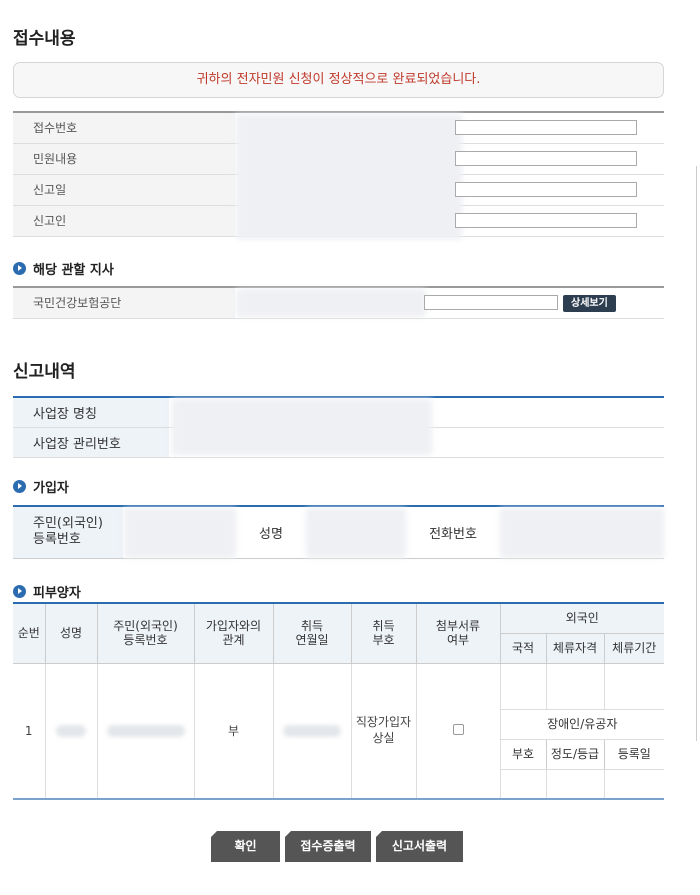  I want to click on complaint-content-field, so click(546, 158).